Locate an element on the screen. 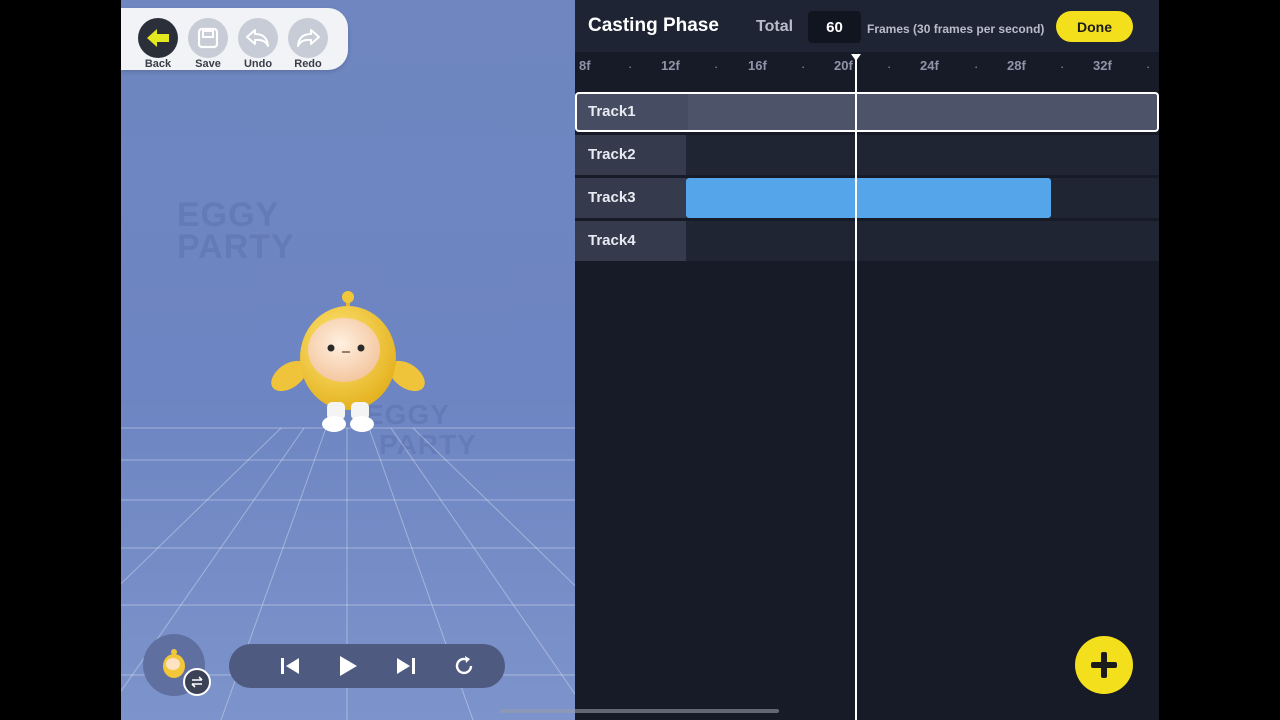  swap-icon is located at coordinates (197, 682).